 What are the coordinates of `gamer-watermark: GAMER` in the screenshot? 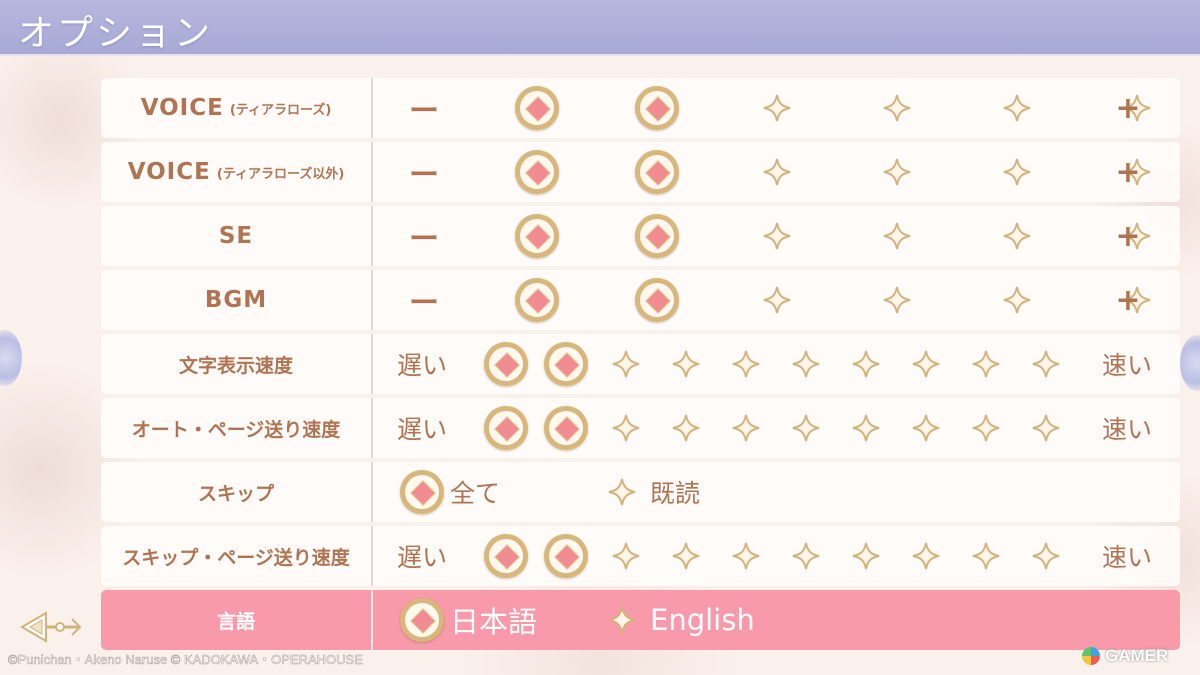 It's located at (1125, 656).